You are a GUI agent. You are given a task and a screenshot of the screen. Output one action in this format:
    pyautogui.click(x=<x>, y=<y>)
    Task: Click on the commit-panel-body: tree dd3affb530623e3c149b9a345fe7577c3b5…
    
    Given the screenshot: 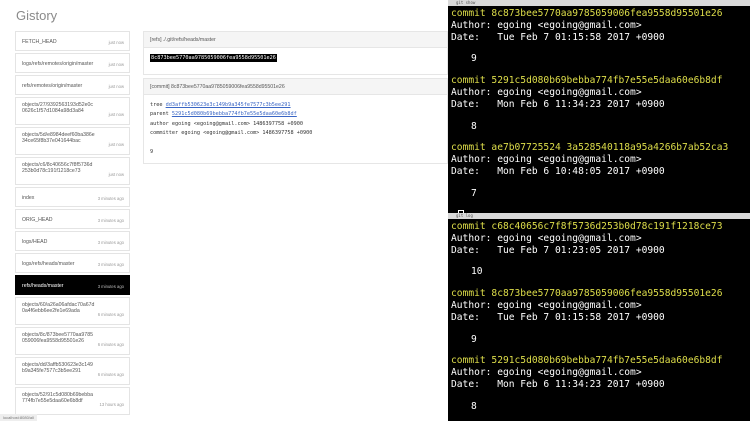 What is the action you would take?
    pyautogui.click(x=295, y=129)
    